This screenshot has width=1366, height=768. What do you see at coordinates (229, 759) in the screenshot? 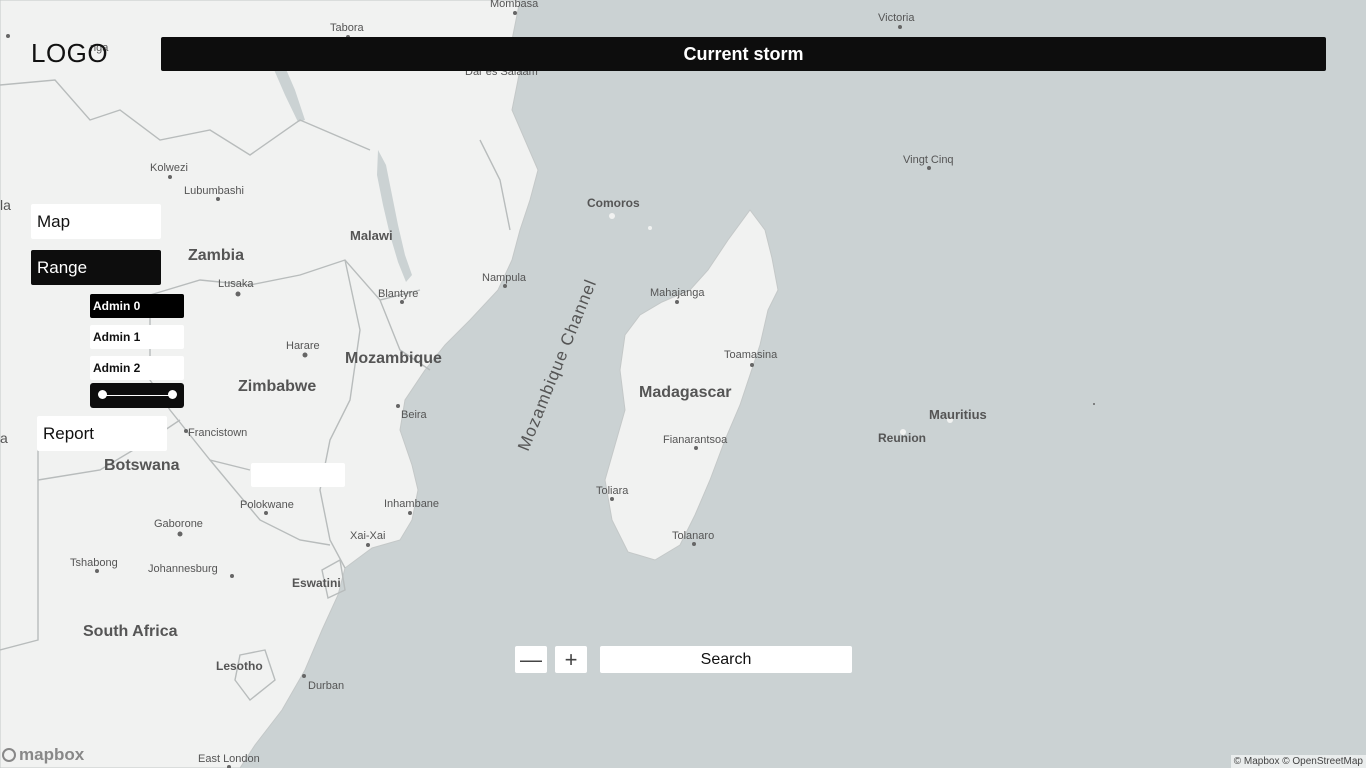
I see `map-label-east-london: East London` at bounding box center [229, 759].